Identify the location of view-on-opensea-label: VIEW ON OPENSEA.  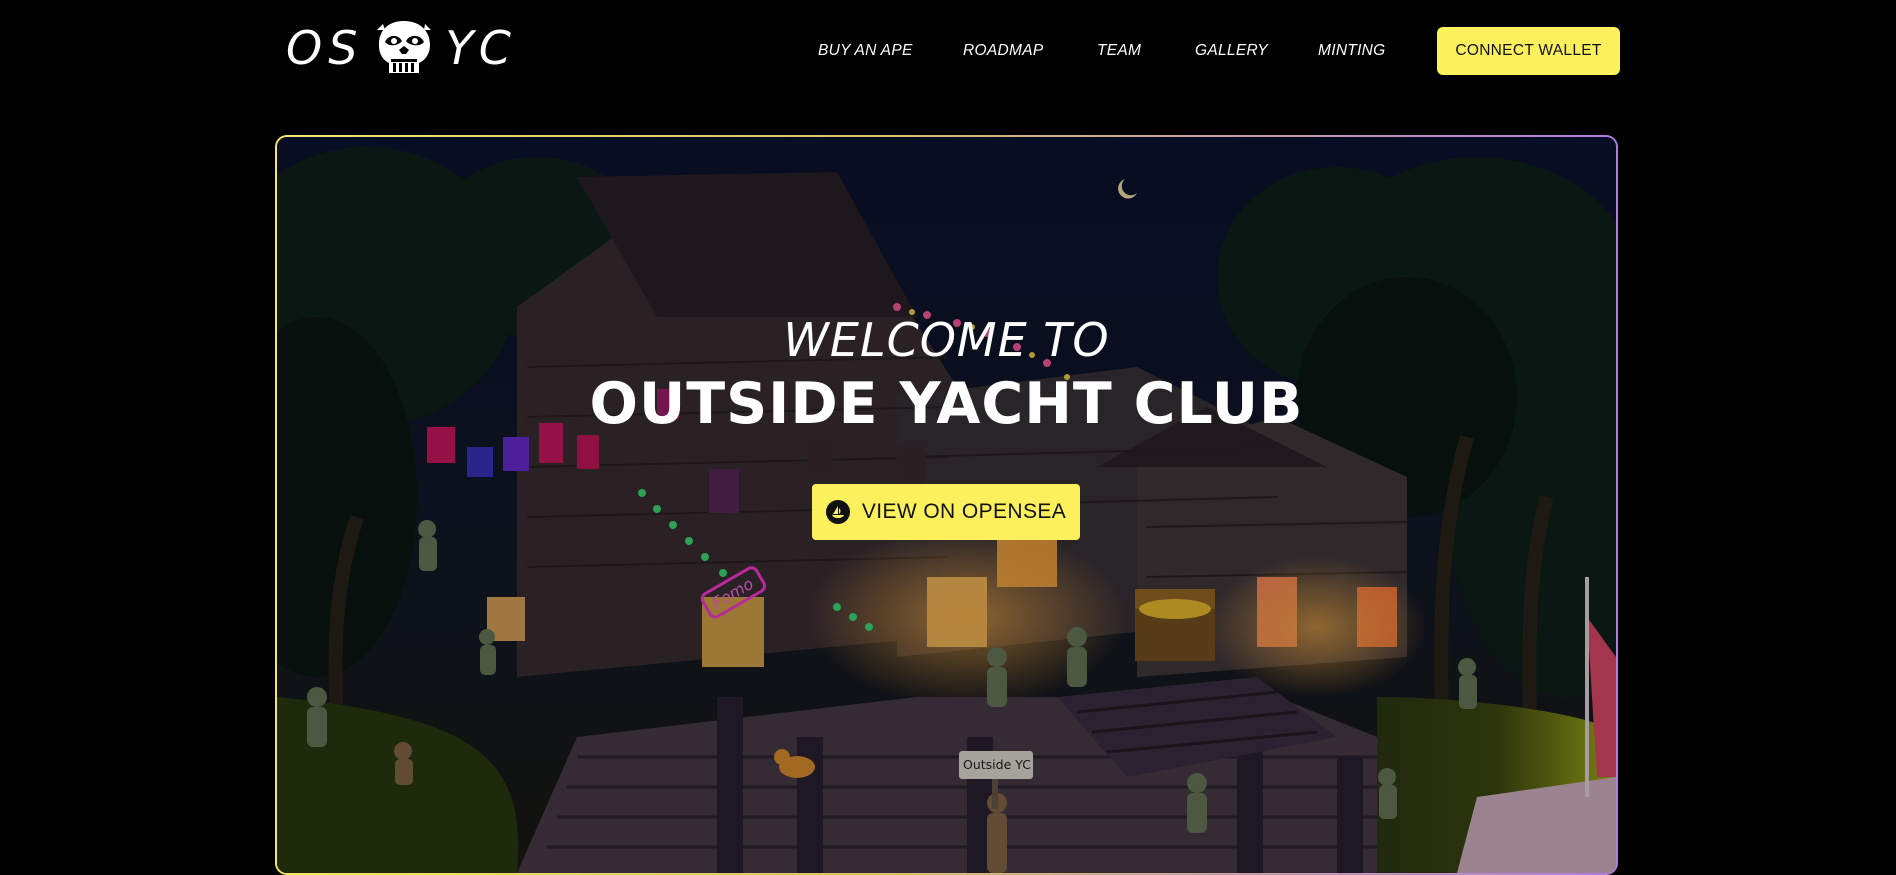
(964, 511).